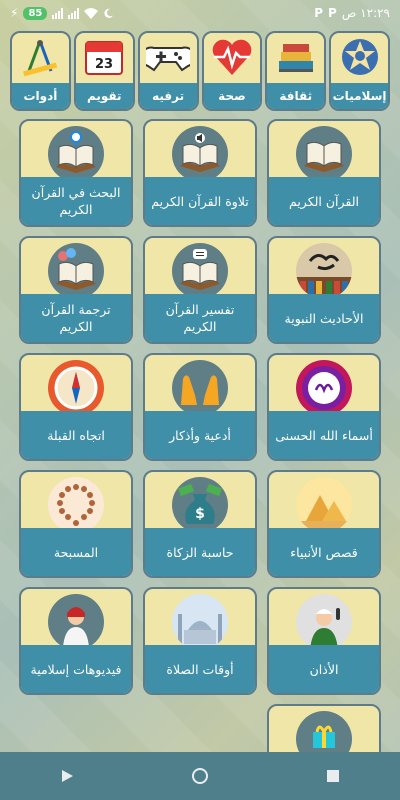 Image resolution: width=400 pixels, height=800 pixels. What do you see at coordinates (91, 13) in the screenshot?
I see `wifi-icon` at bounding box center [91, 13].